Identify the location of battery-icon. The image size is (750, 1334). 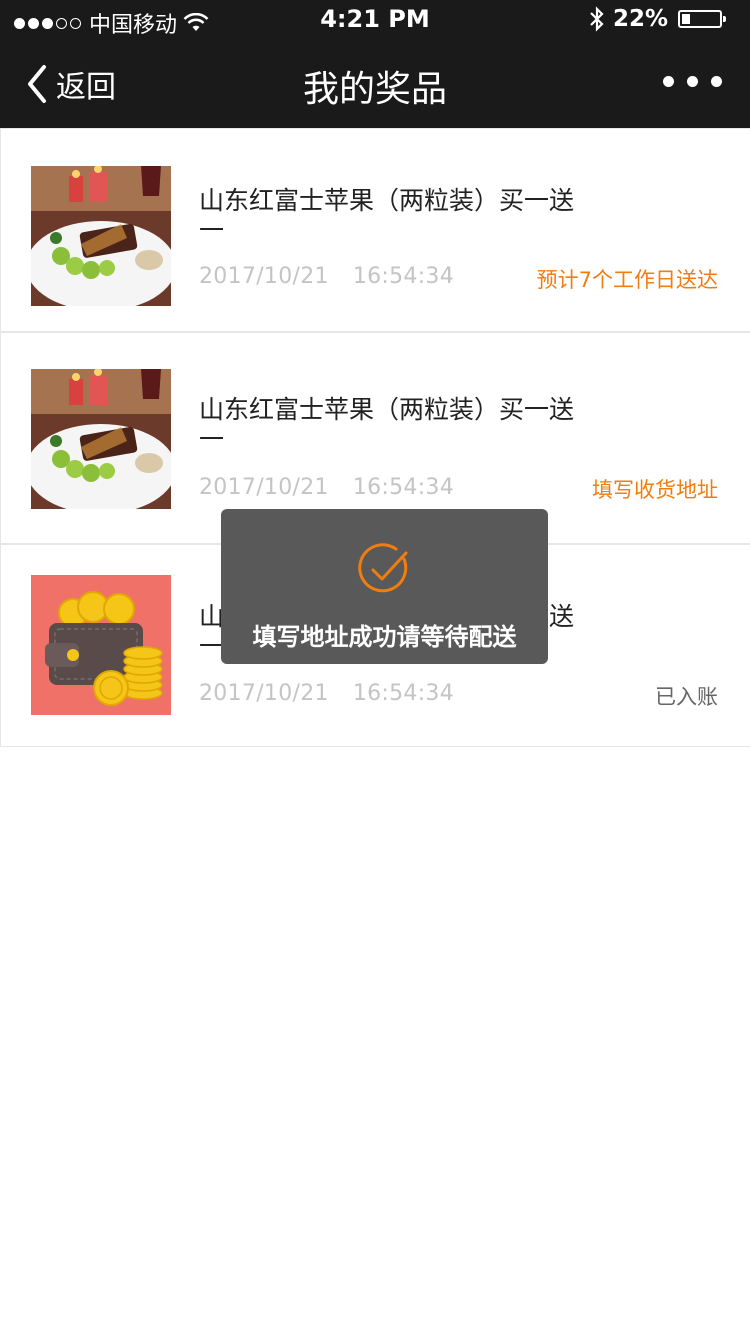
(702, 19).